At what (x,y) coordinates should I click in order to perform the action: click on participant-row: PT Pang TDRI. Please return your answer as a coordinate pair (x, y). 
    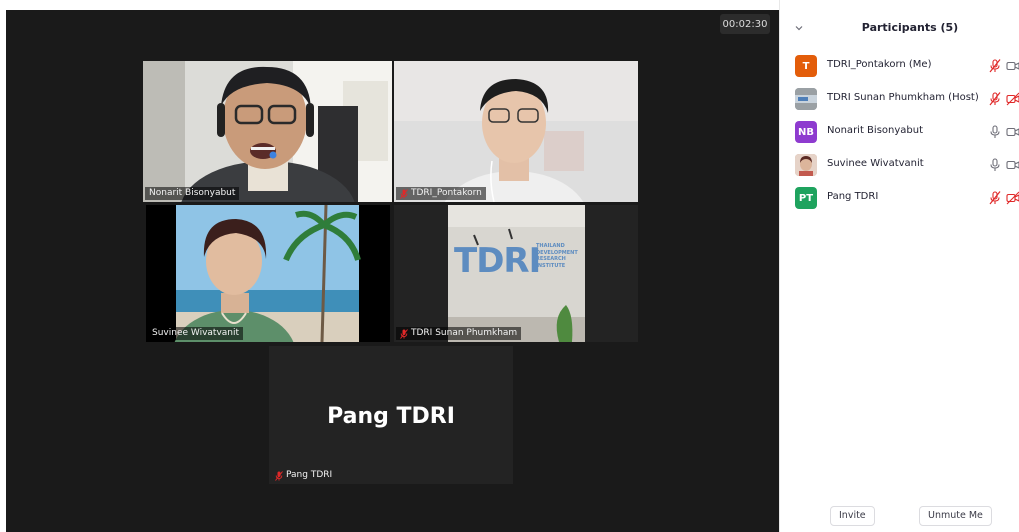
    Looking at the image, I should click on (899, 198).